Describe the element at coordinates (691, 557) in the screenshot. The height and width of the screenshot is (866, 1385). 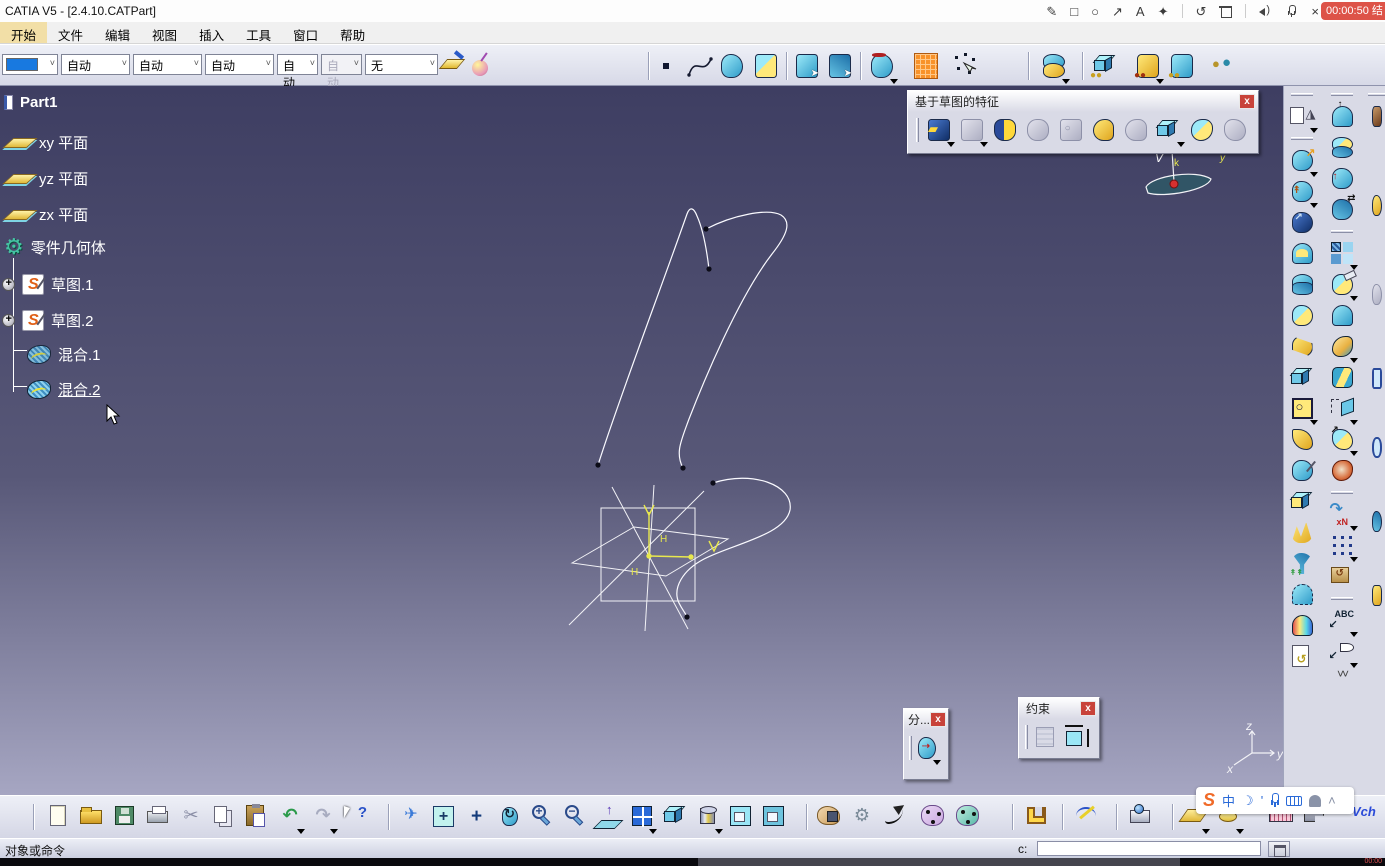
I see `axis-end-dot` at that location.